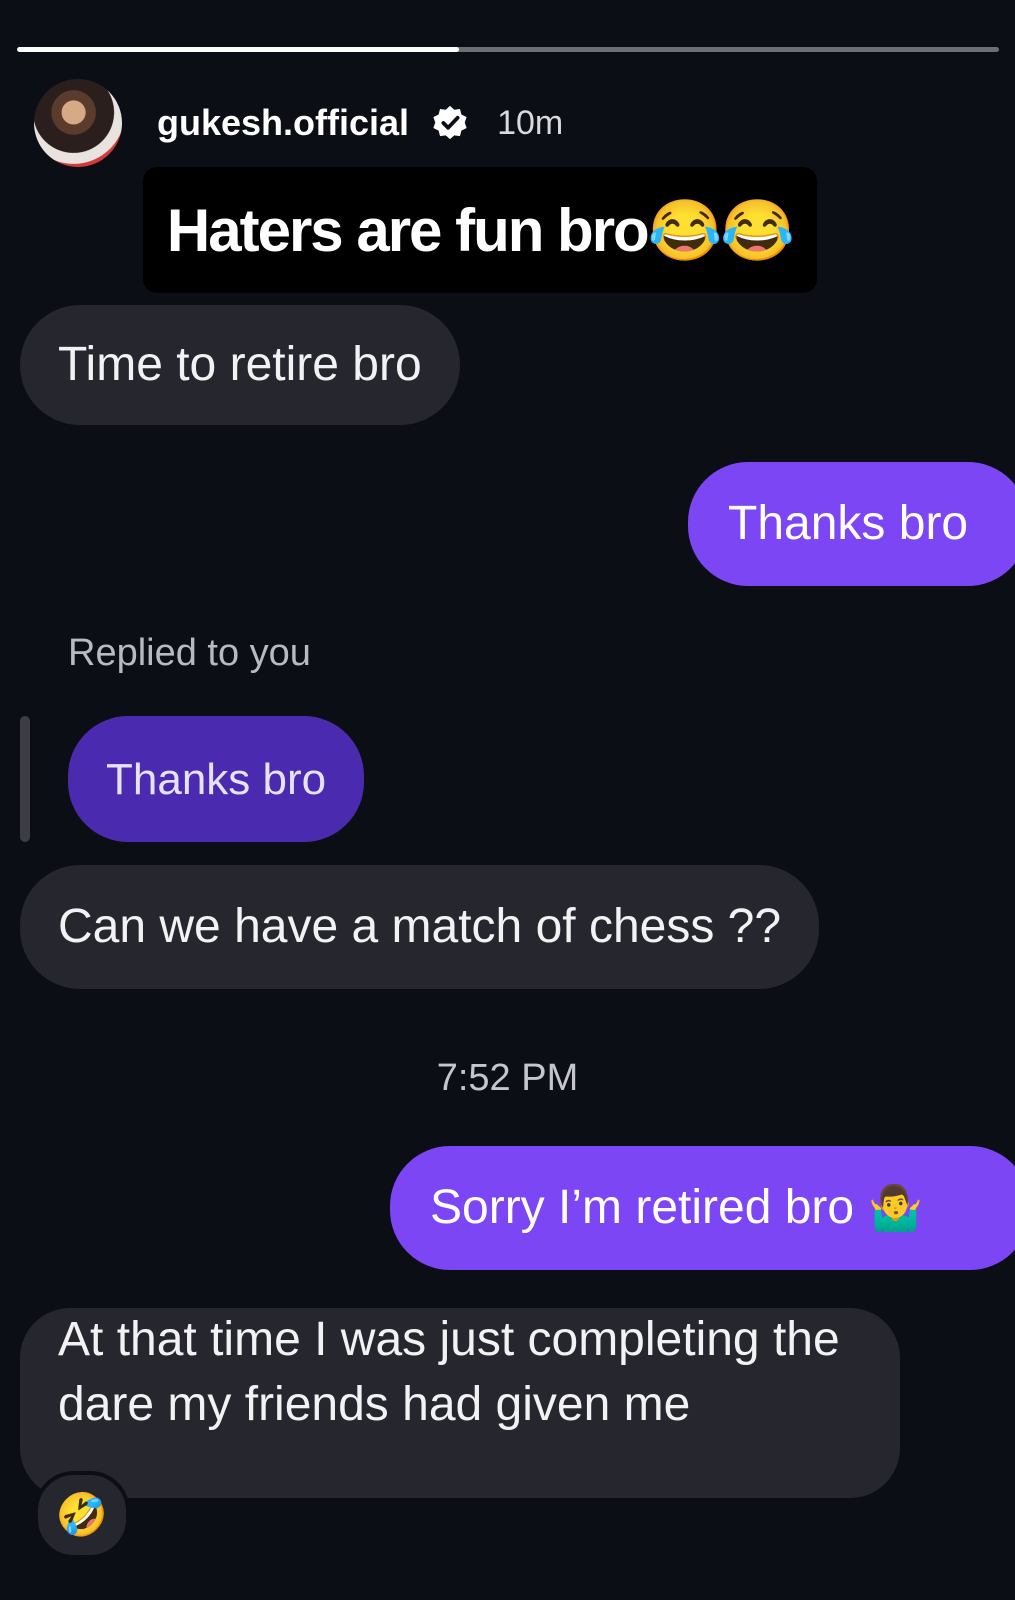 Image resolution: width=1015 pixels, height=1600 pixels. I want to click on quoted-message: Thanks bro, so click(216, 779).